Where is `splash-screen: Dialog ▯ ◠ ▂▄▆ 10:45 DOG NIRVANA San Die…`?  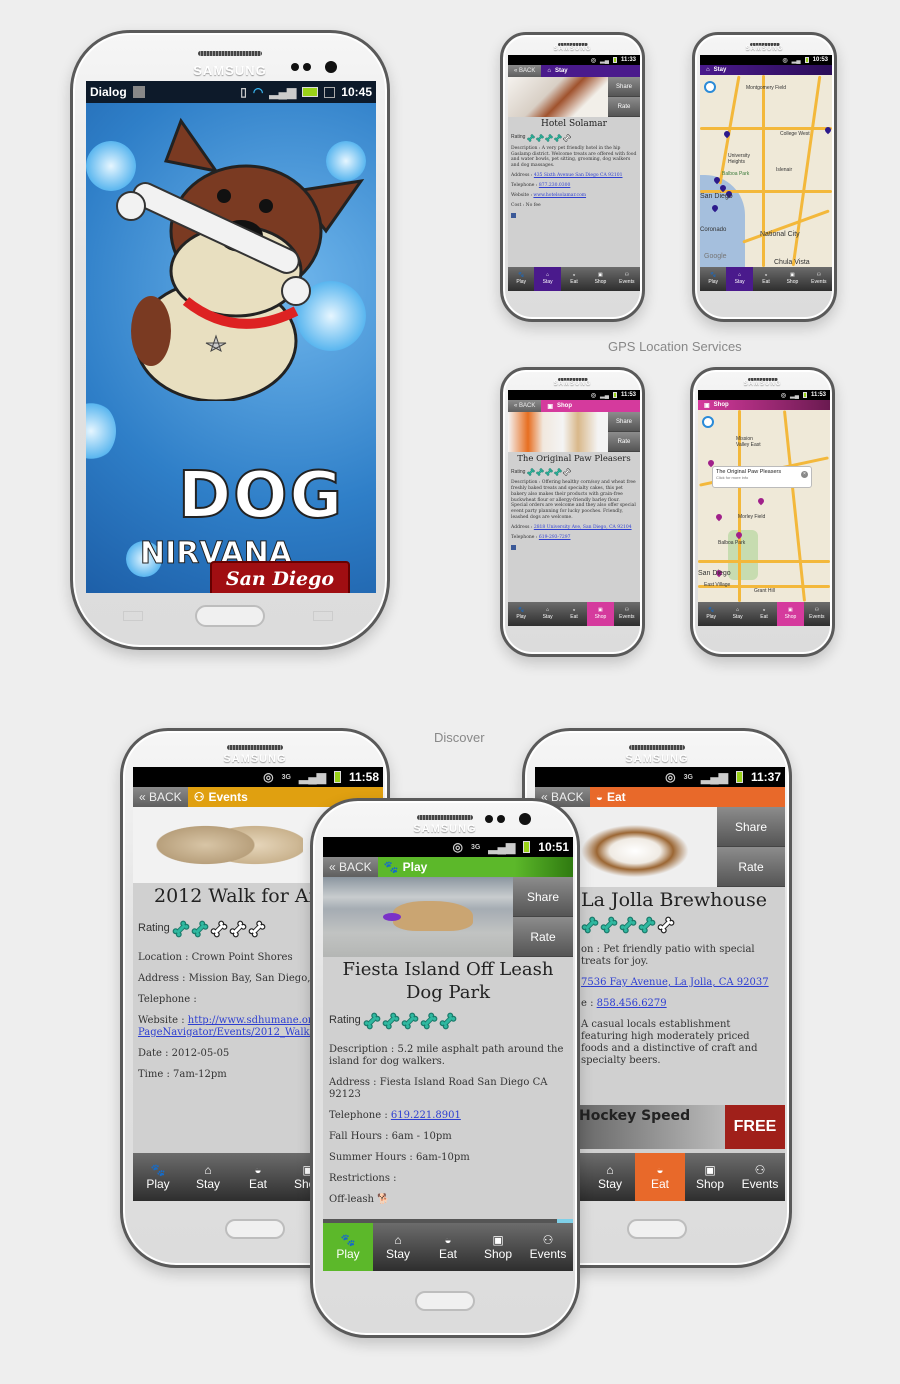
splash-screen: Dialog ▯ ◠ ▂▄▆ 10:45 DOG NIRVANA San Die… is located at coordinates (231, 337).